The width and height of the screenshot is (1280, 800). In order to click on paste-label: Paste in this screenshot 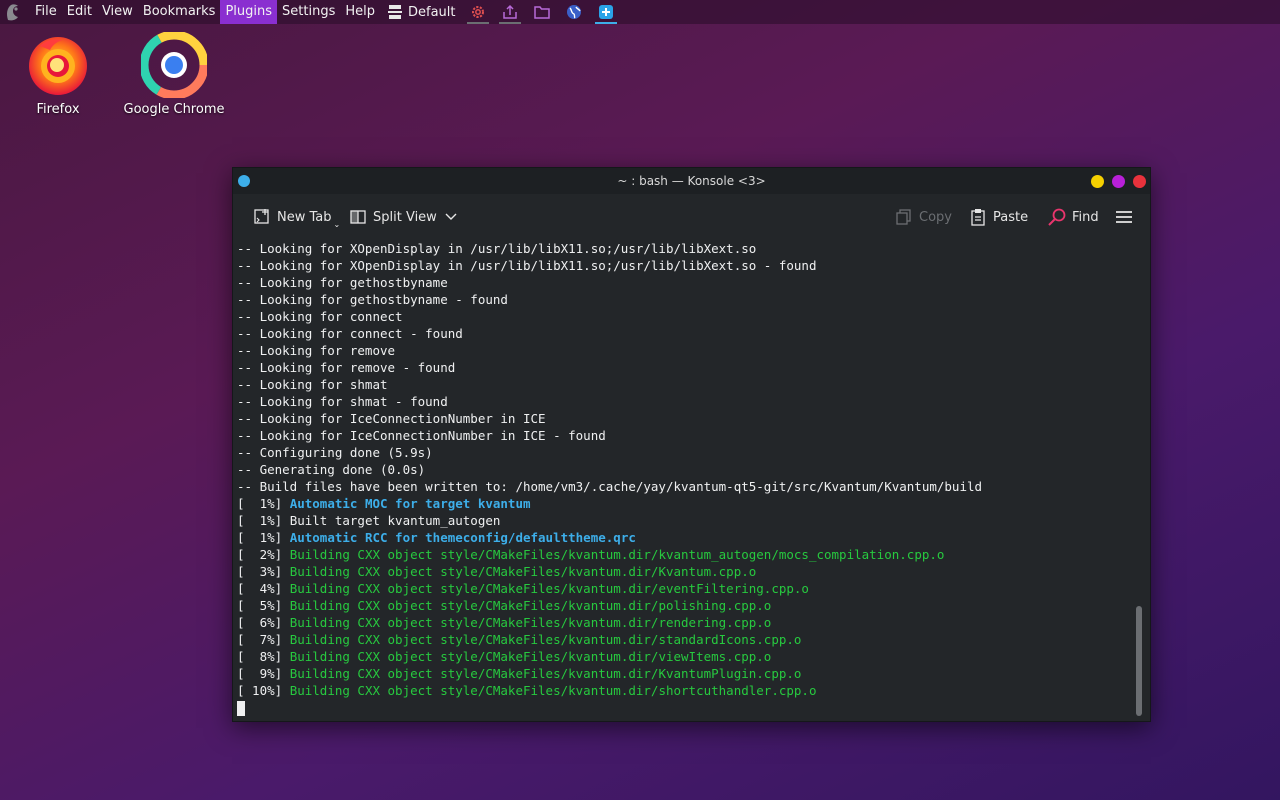, I will do `click(1011, 217)`.